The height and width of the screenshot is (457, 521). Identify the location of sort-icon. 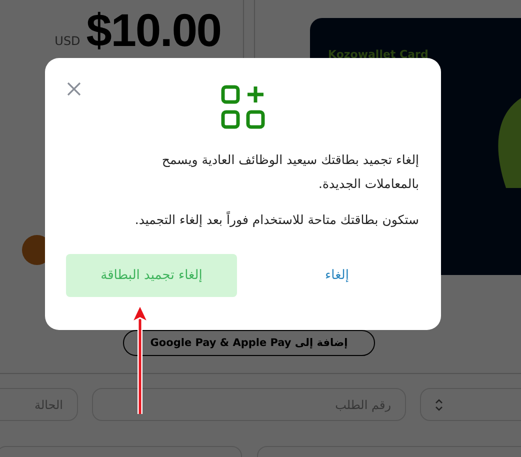
(439, 405).